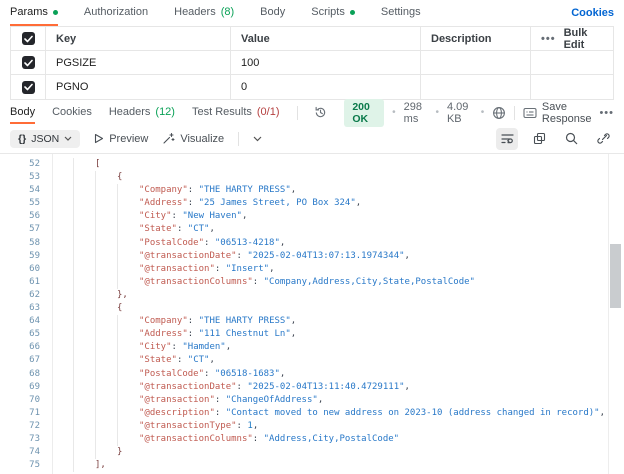  What do you see at coordinates (539, 139) in the screenshot?
I see `copy-button` at bounding box center [539, 139].